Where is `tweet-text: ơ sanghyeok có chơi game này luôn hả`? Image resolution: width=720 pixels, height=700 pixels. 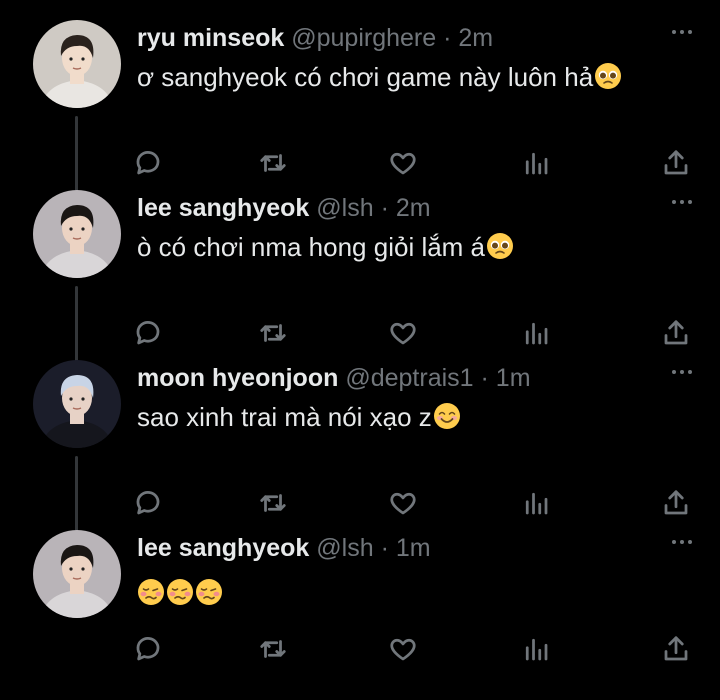
tweet-text: ơ sanghyeok có chơi game này luôn hả is located at coordinates (418, 77).